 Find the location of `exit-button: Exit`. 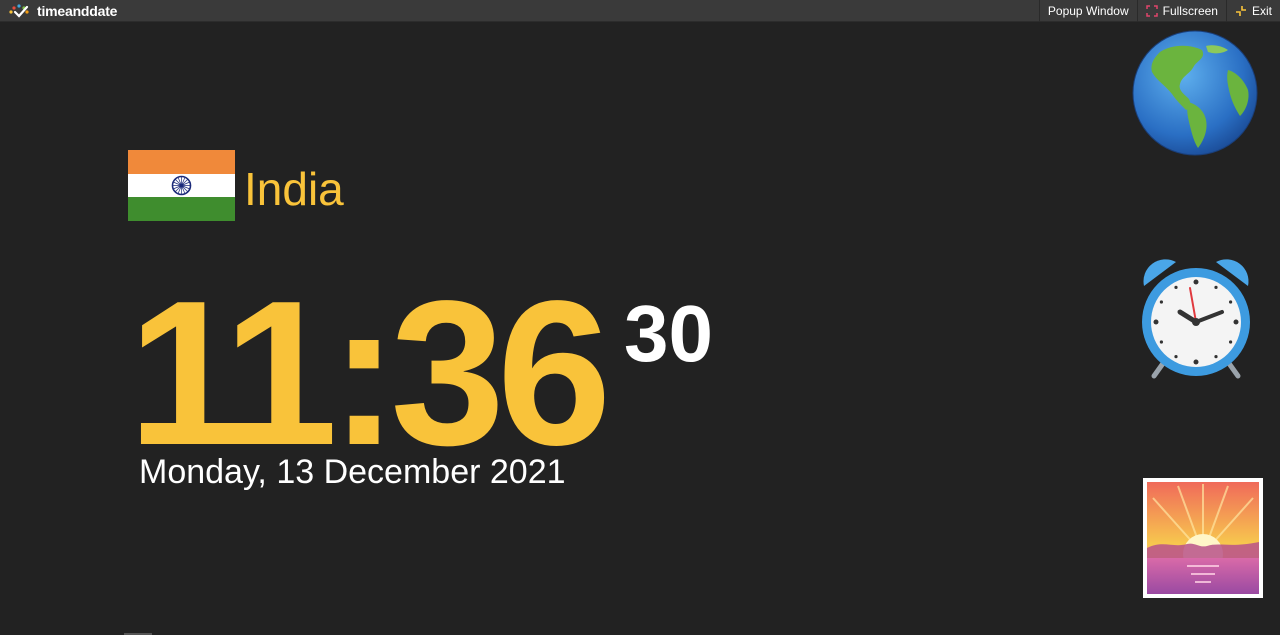

exit-button: Exit is located at coordinates (1252, 11).